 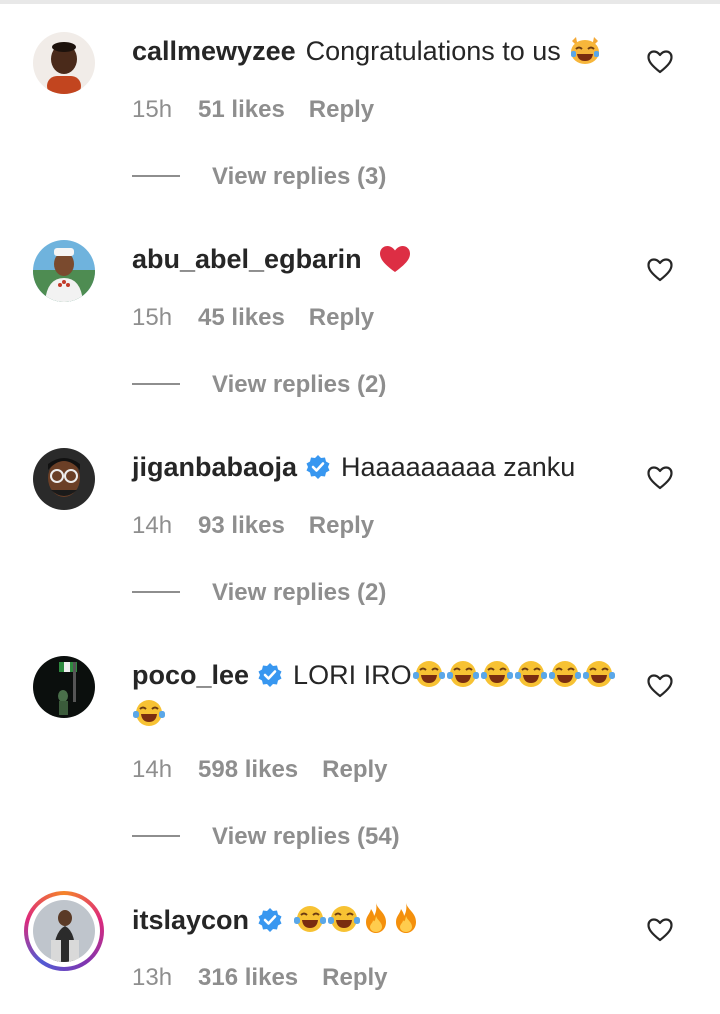 What do you see at coordinates (433, 51) in the screenshot?
I see `comment-text: Congratulations to us` at bounding box center [433, 51].